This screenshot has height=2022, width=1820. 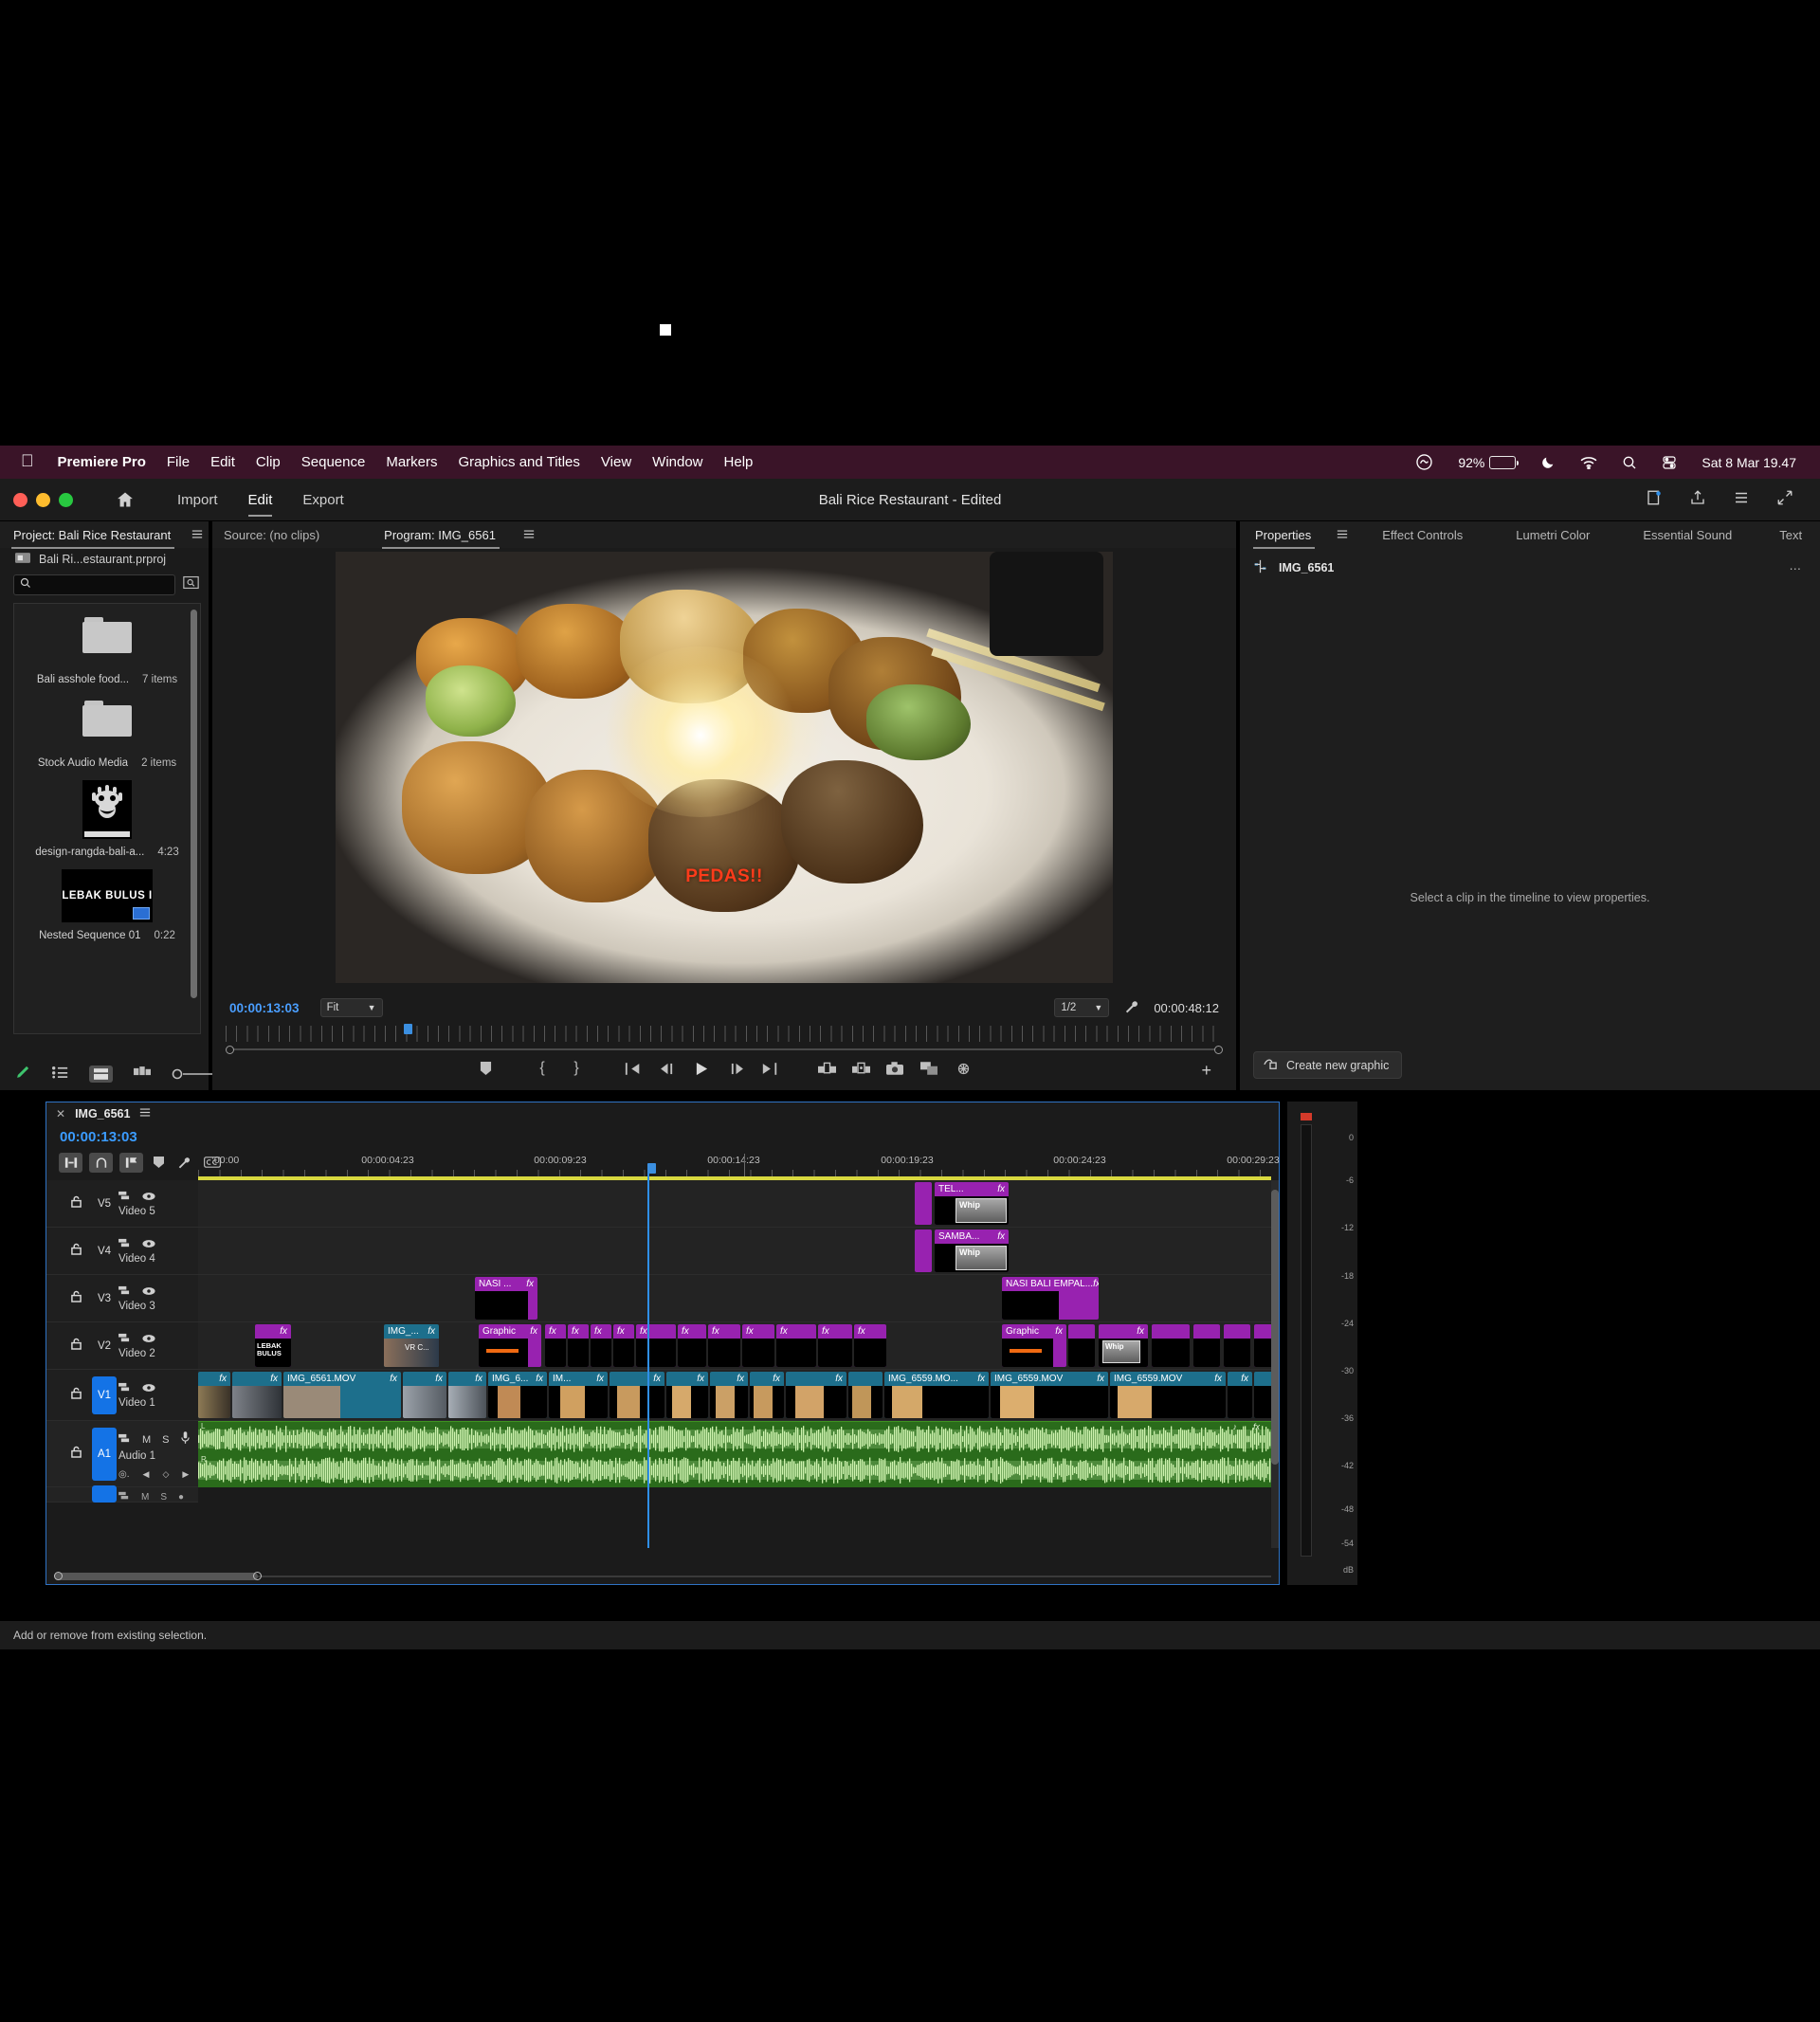 I want to click on control-center-icon, so click(x=1669, y=462).